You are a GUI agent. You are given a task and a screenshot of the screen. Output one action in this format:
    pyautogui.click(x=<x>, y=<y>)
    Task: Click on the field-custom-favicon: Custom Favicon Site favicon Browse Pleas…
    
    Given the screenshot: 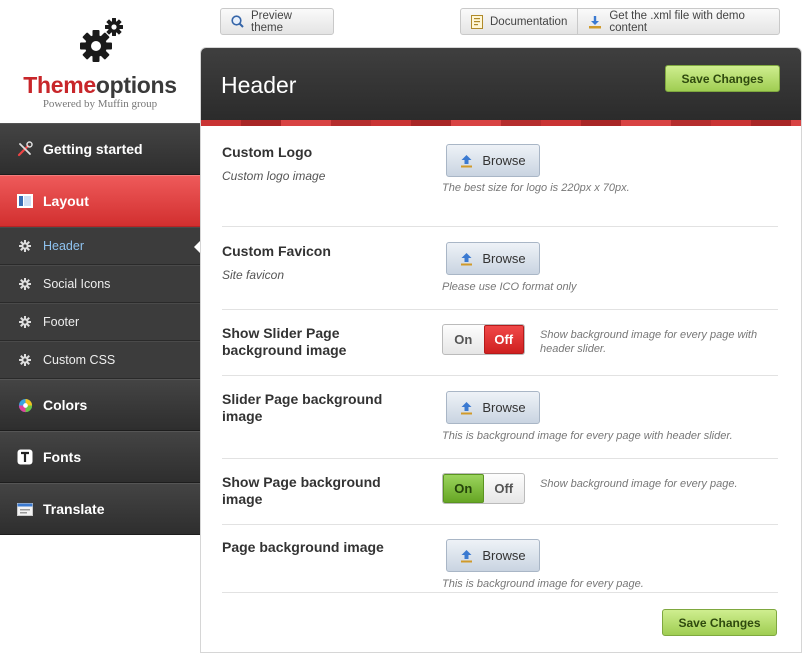 What is the action you would take?
    pyautogui.click(x=500, y=268)
    